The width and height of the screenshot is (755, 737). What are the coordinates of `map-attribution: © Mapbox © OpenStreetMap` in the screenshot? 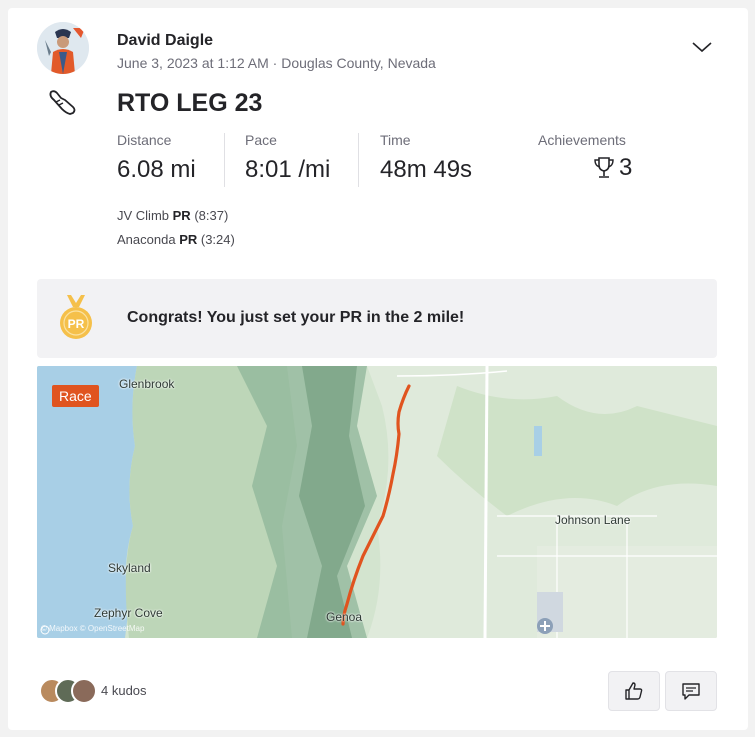 It's located at (92, 628).